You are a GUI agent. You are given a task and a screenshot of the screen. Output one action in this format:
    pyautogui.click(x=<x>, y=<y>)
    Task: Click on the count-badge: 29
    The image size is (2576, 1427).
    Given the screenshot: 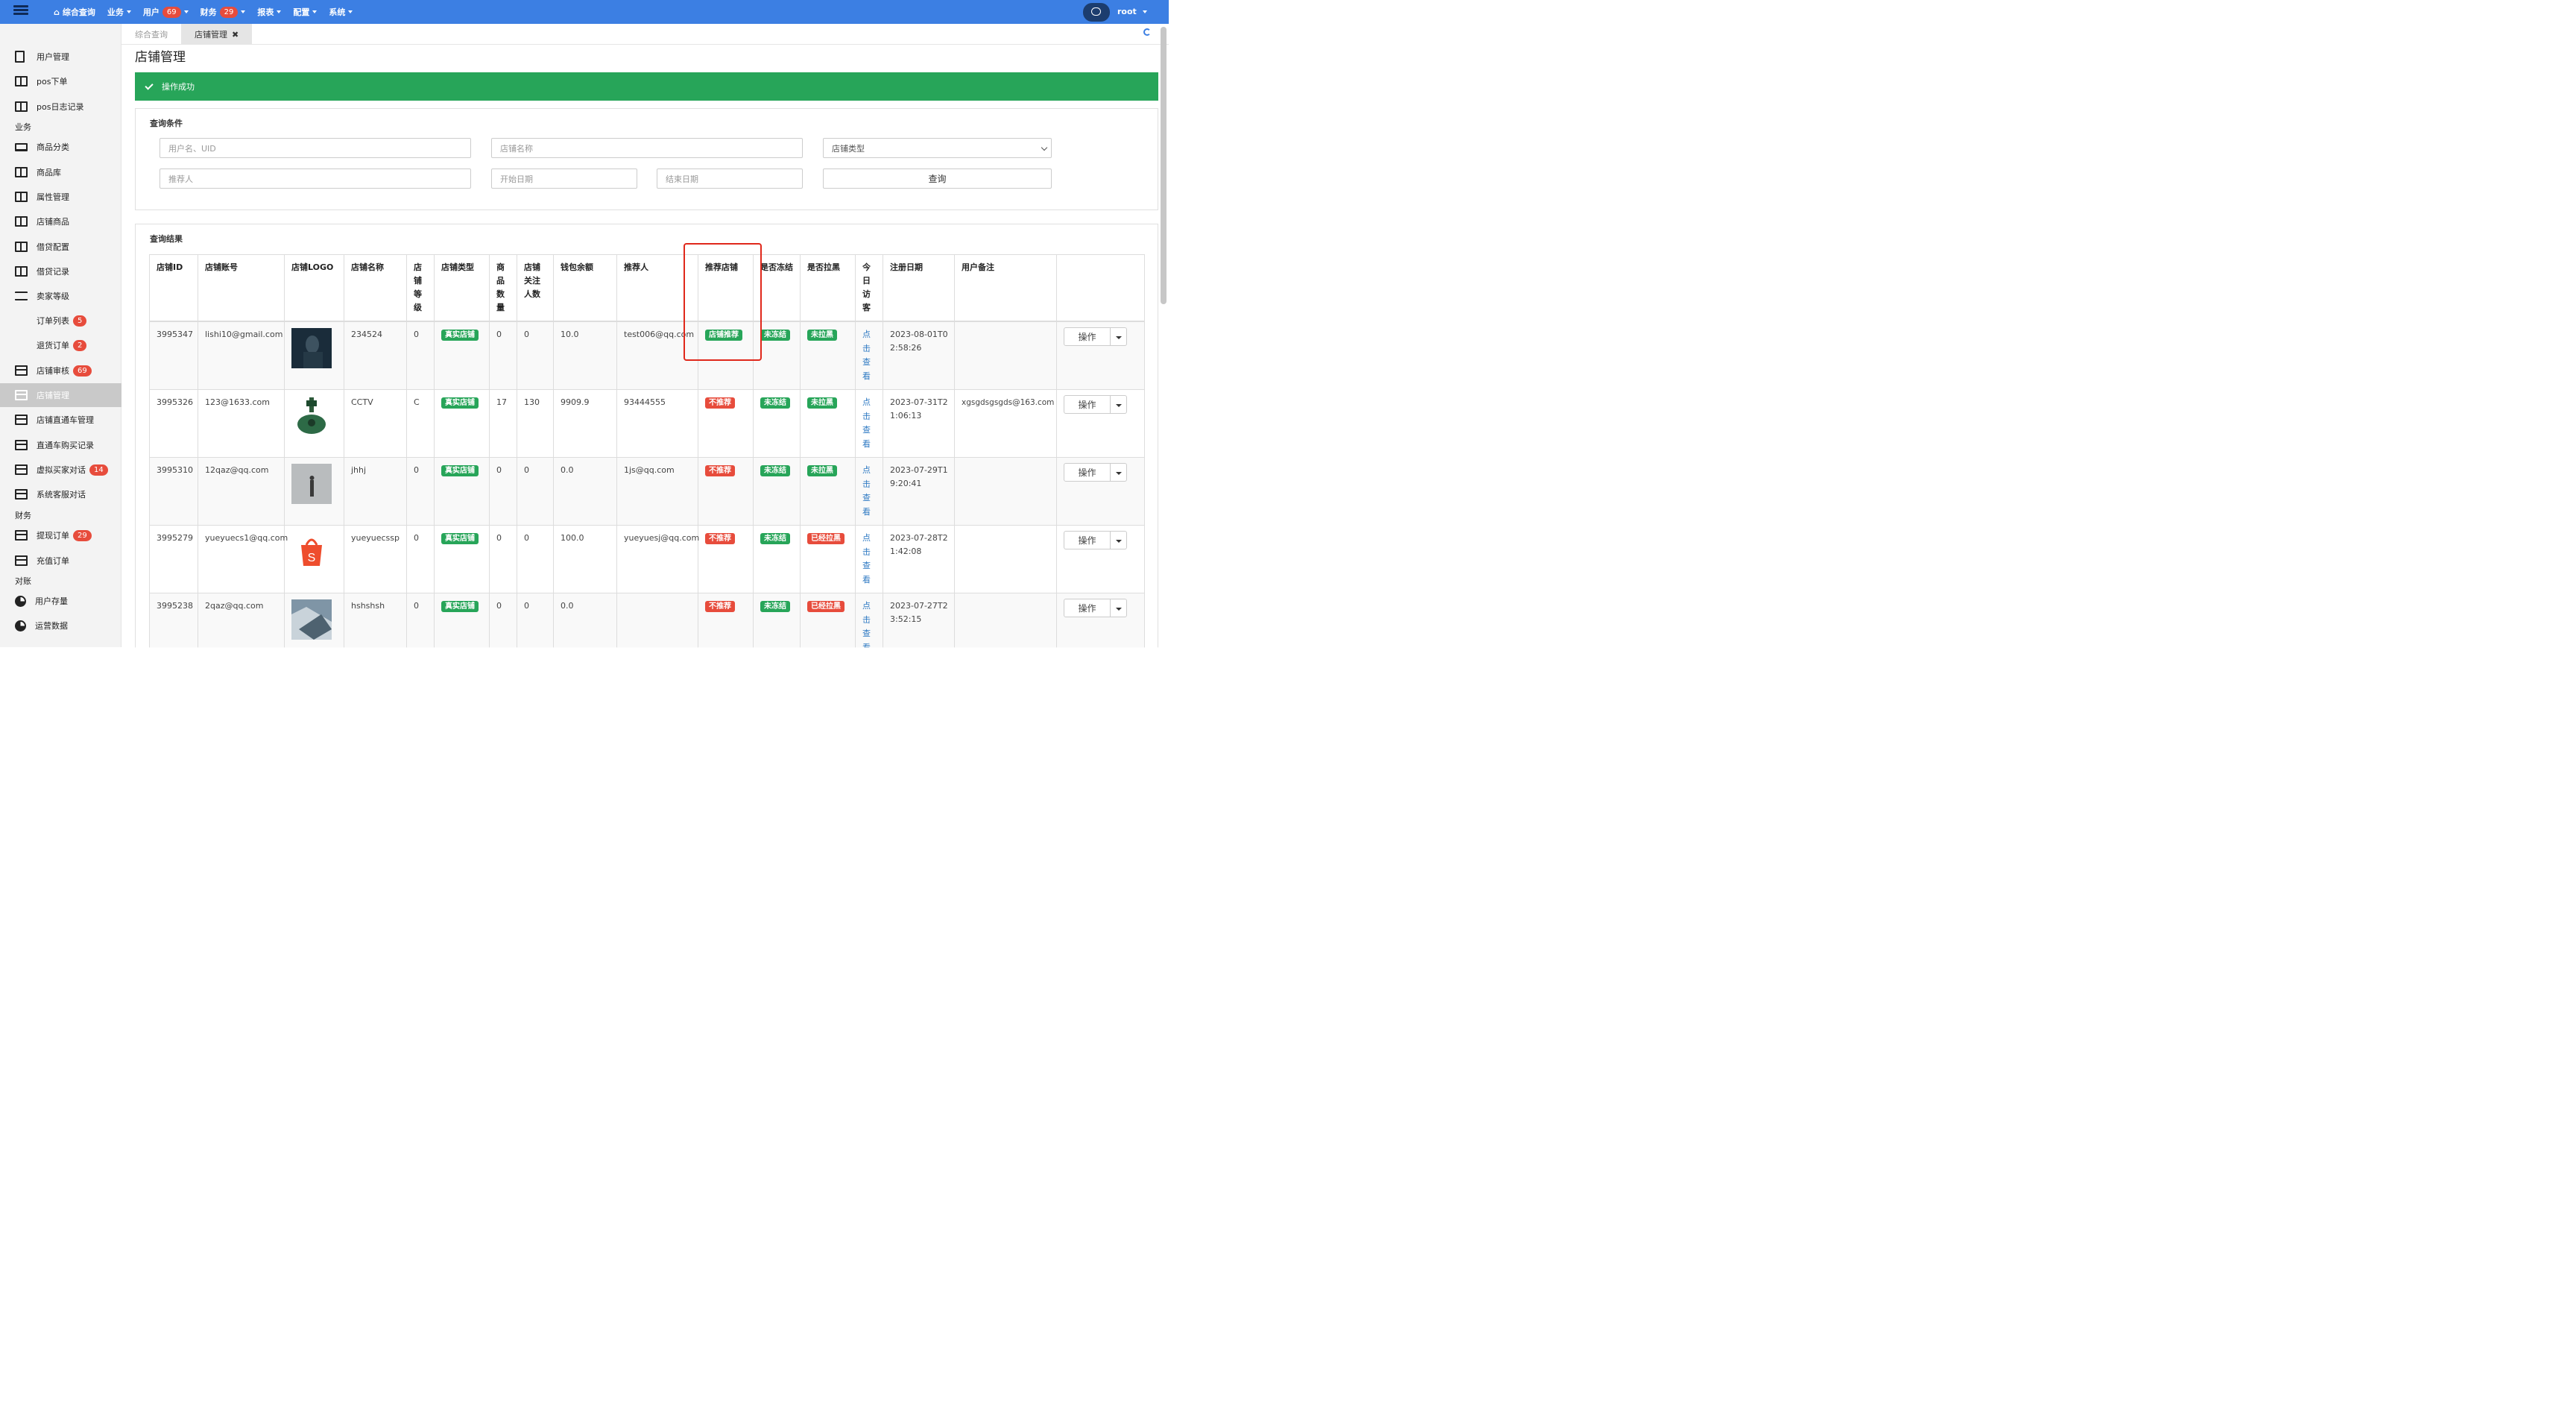 What is the action you would take?
    pyautogui.click(x=229, y=12)
    